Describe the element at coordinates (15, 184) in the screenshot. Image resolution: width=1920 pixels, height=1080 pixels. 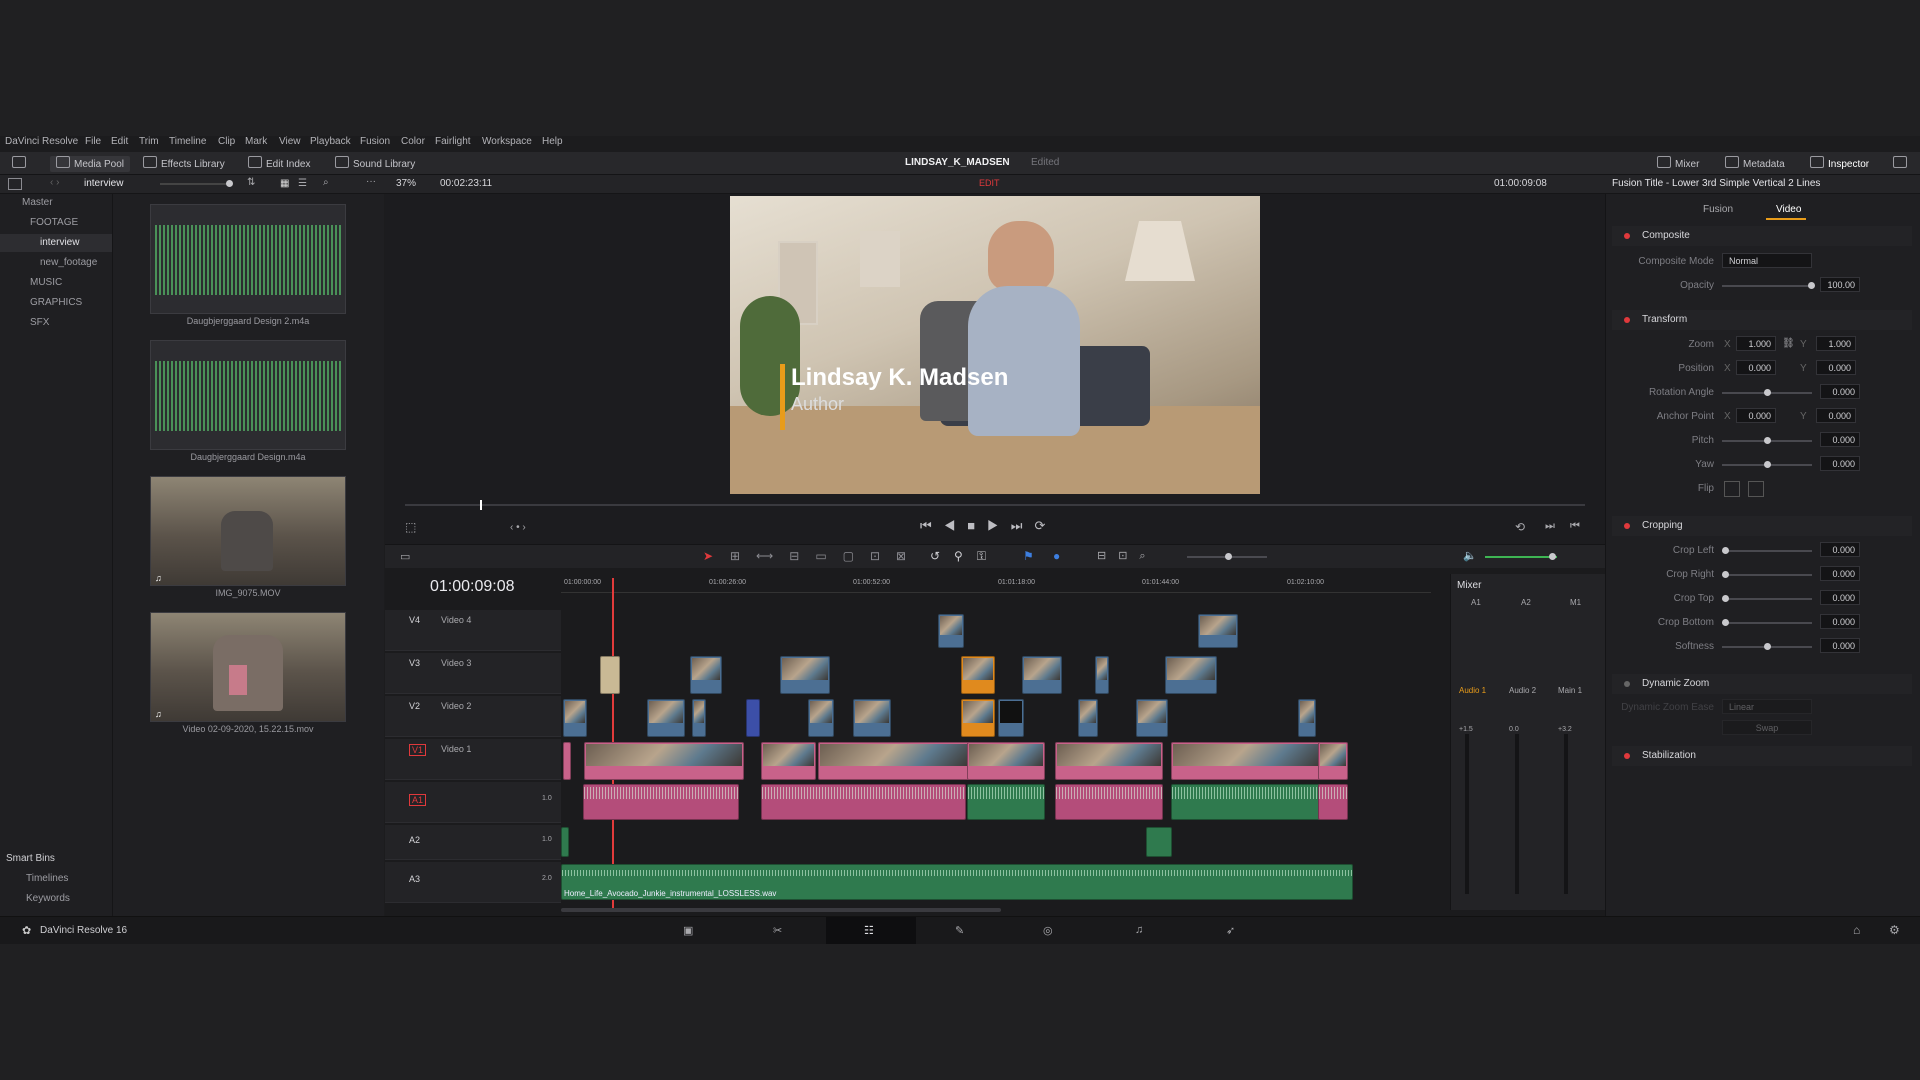
I see `panel-toggle-icon` at that location.